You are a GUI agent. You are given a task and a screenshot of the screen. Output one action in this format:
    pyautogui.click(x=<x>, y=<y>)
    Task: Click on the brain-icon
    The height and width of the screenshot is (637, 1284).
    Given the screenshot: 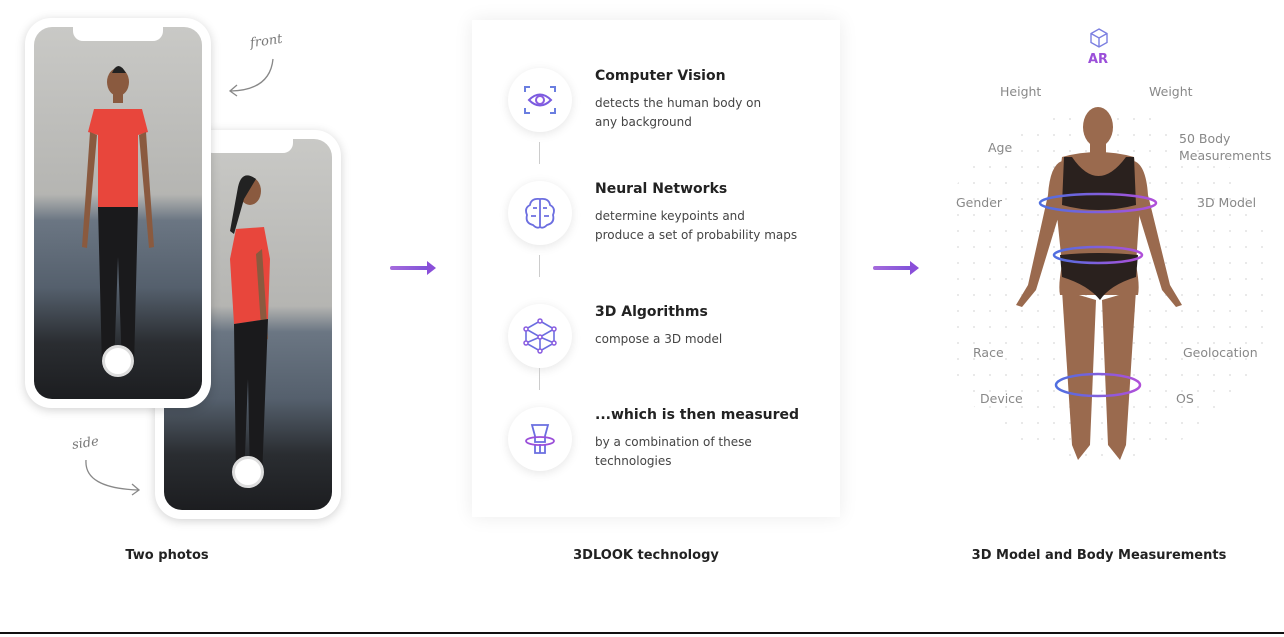 What is the action you would take?
    pyautogui.click(x=540, y=213)
    